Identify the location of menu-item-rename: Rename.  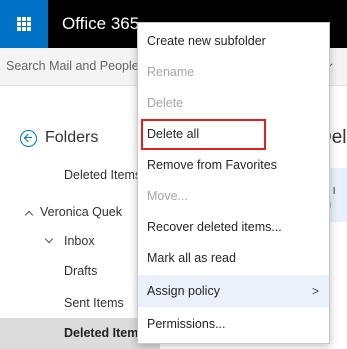
(171, 72).